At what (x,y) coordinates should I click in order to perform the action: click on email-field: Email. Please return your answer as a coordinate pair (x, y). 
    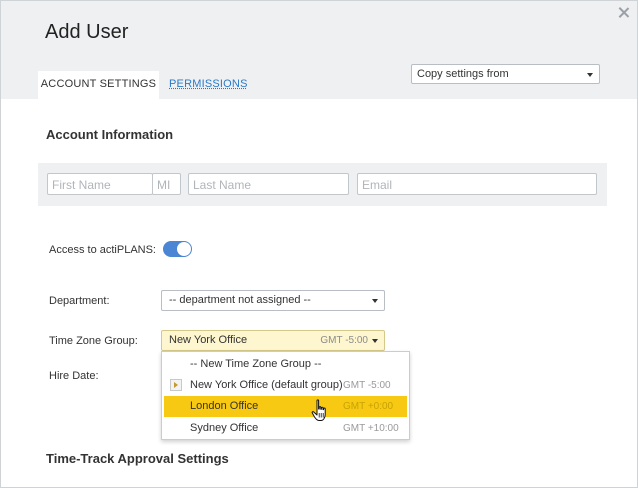
    Looking at the image, I should click on (477, 184).